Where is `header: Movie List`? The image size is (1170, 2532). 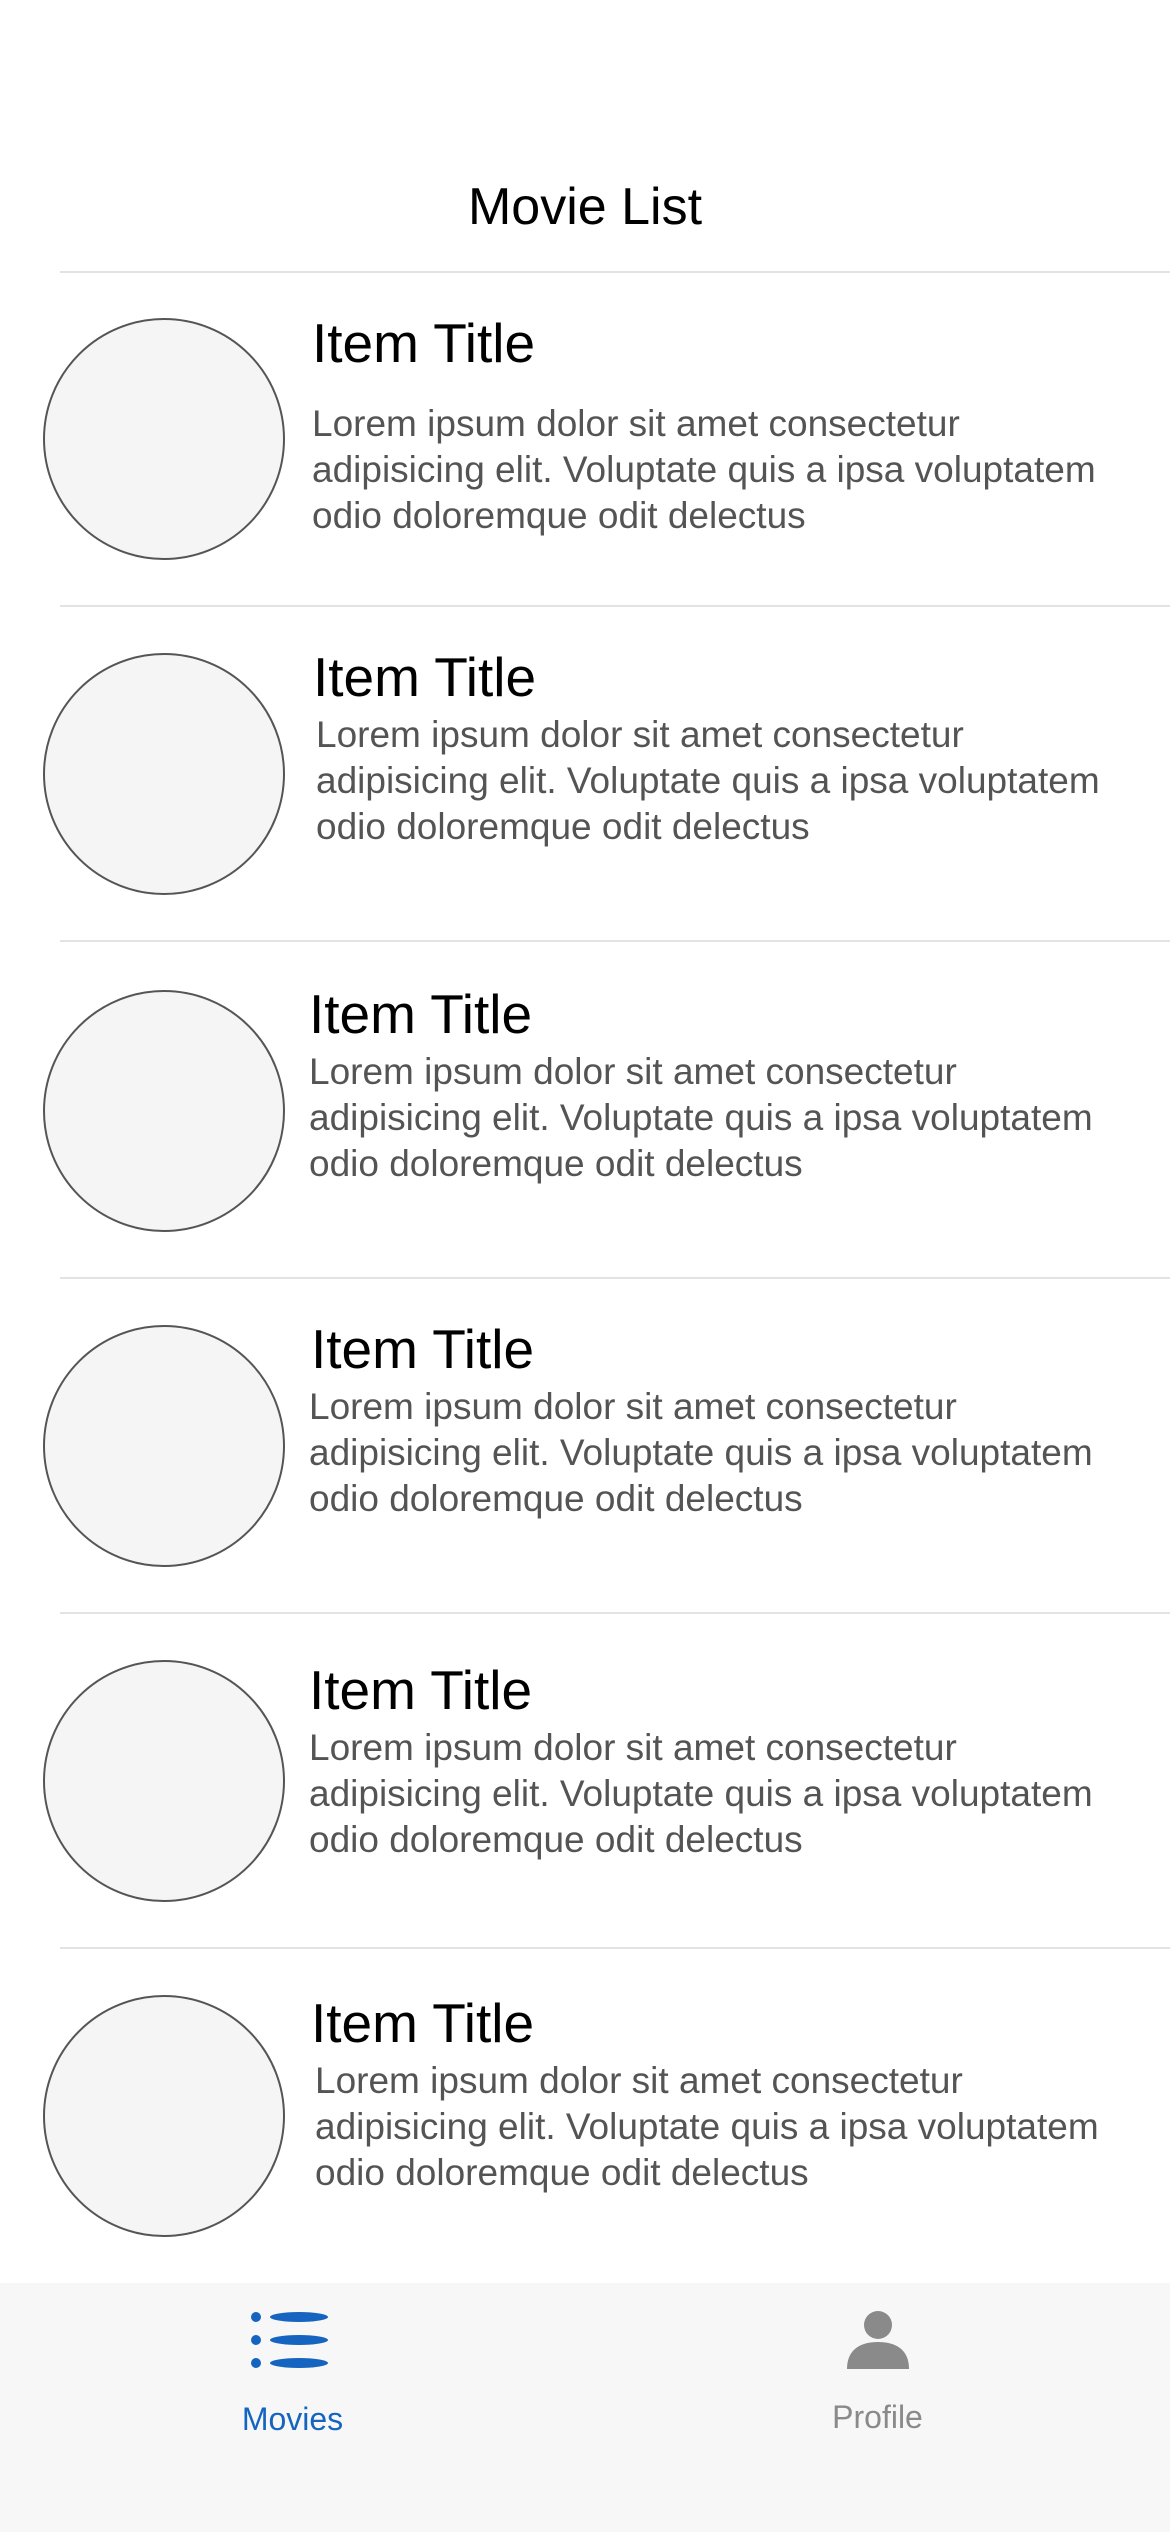 header: Movie List is located at coordinates (585, 136).